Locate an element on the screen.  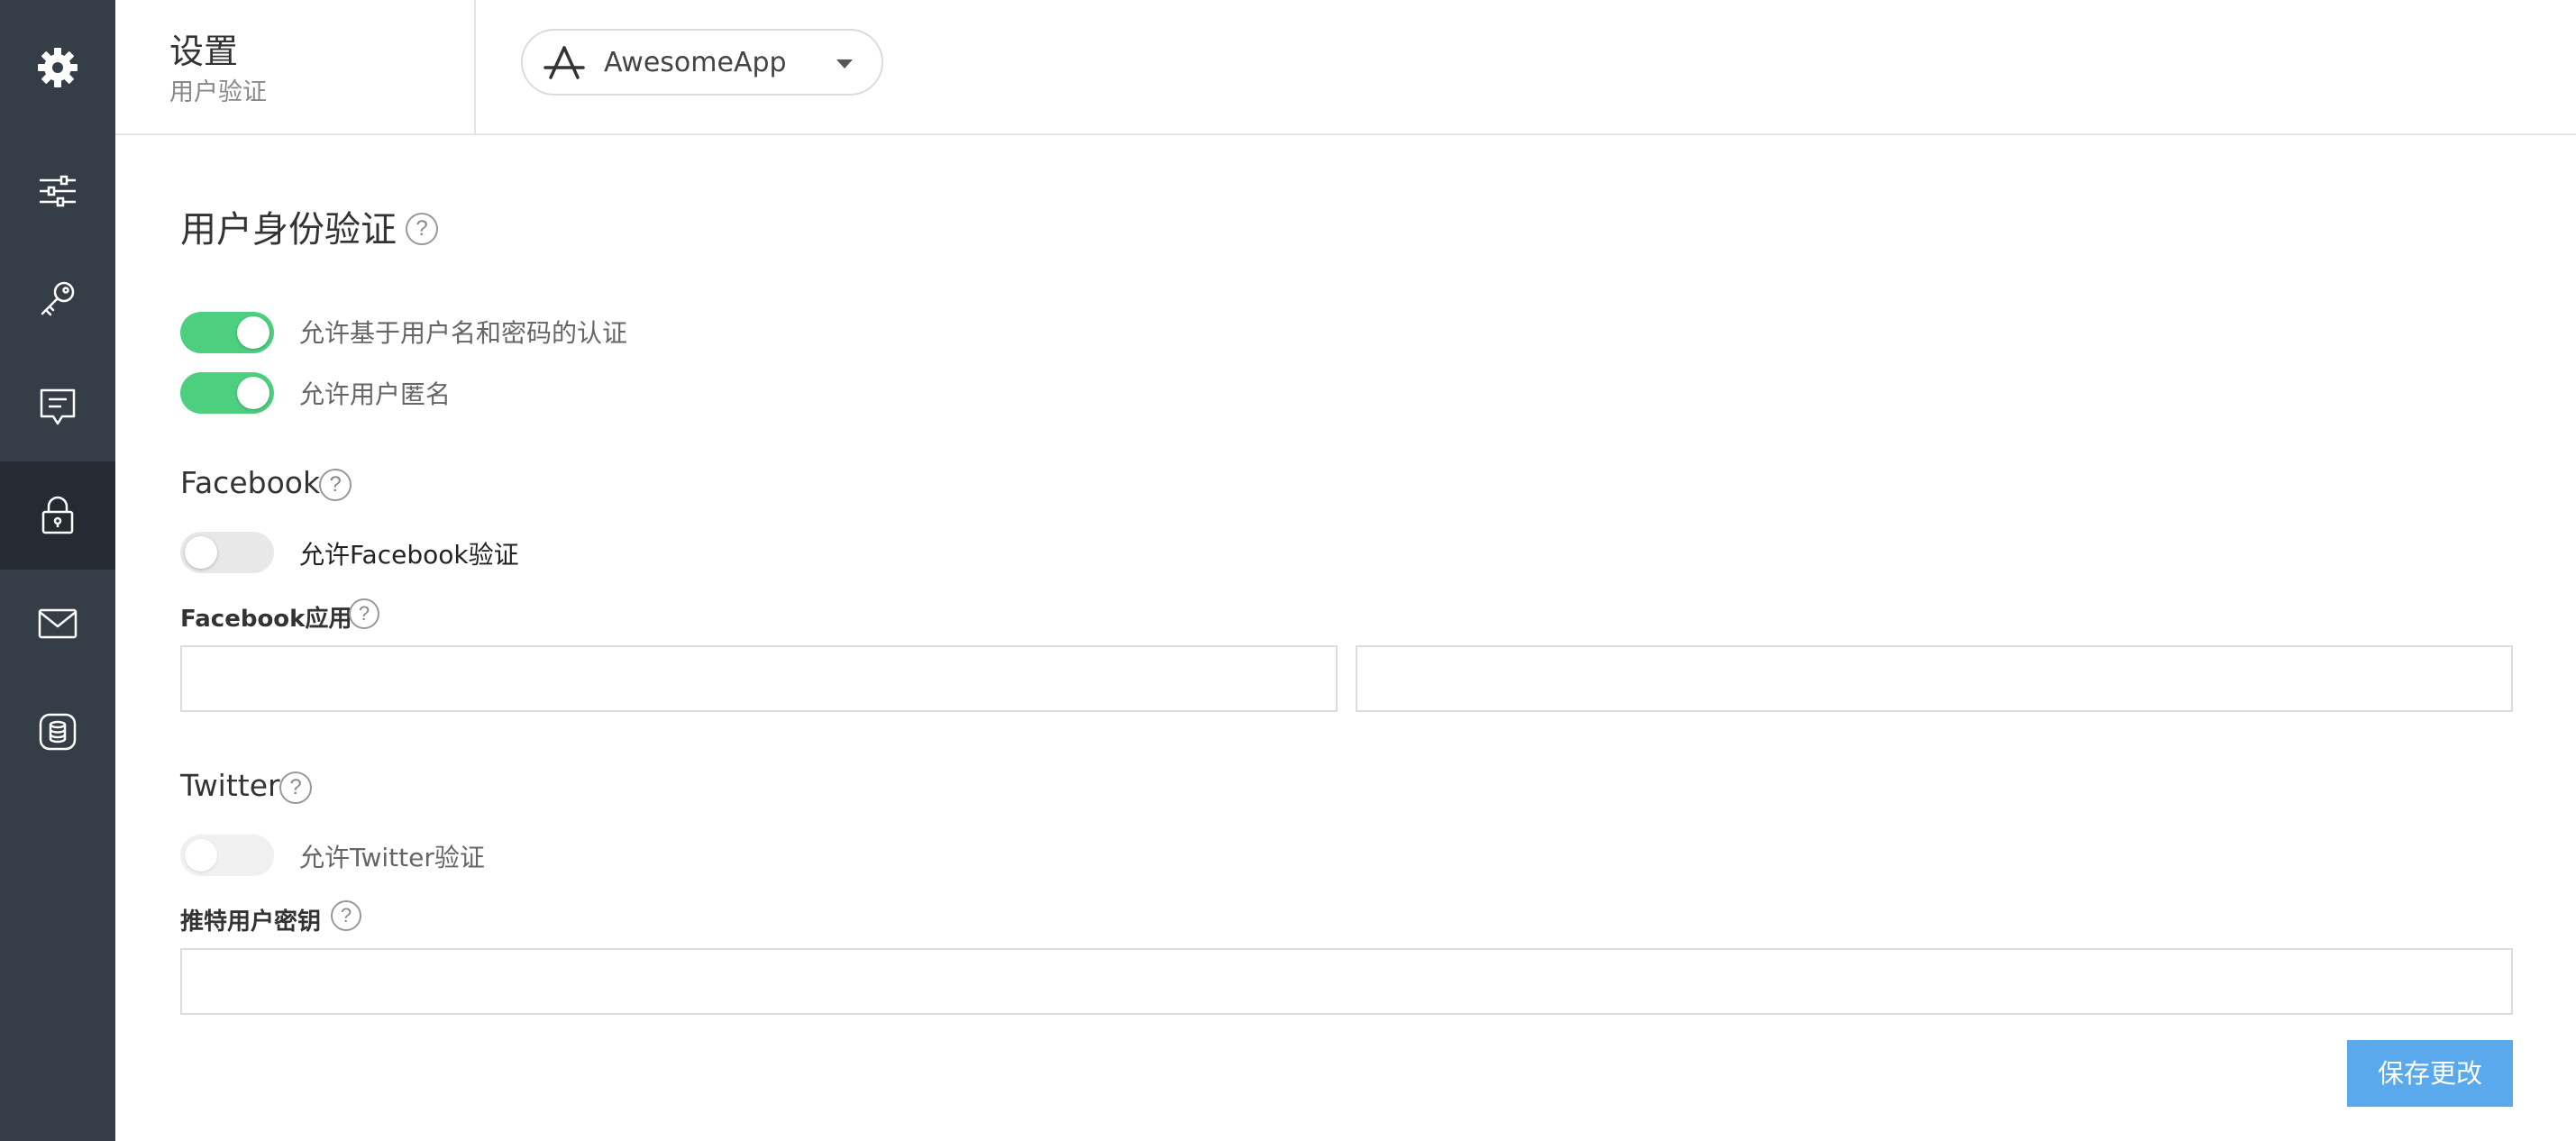
sidebar is located at coordinates (57, 570).